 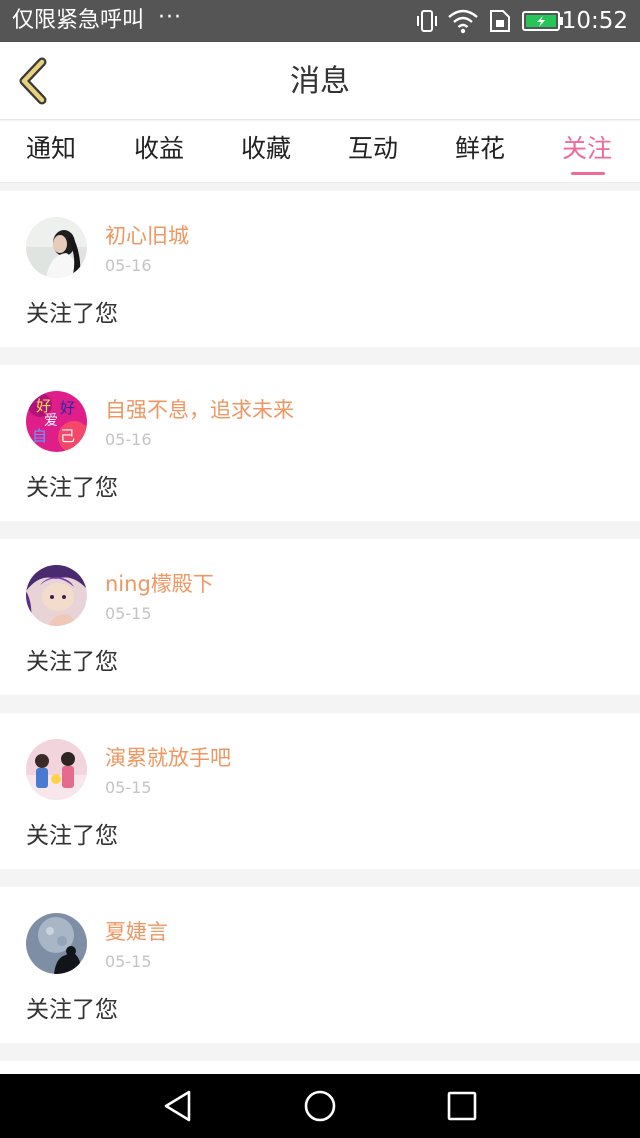 What do you see at coordinates (320, 269) in the screenshot?
I see `list-item: 初心旧城 05-16 关注了您` at bounding box center [320, 269].